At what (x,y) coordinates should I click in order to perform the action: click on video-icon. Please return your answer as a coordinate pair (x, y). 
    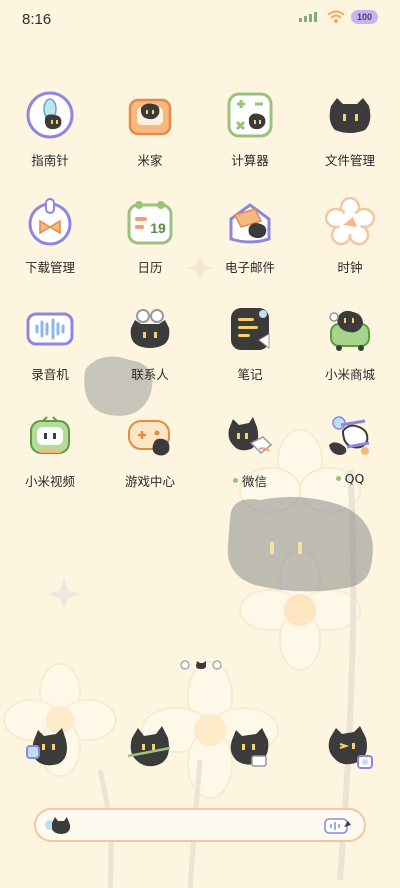
    Looking at the image, I should click on (50, 436).